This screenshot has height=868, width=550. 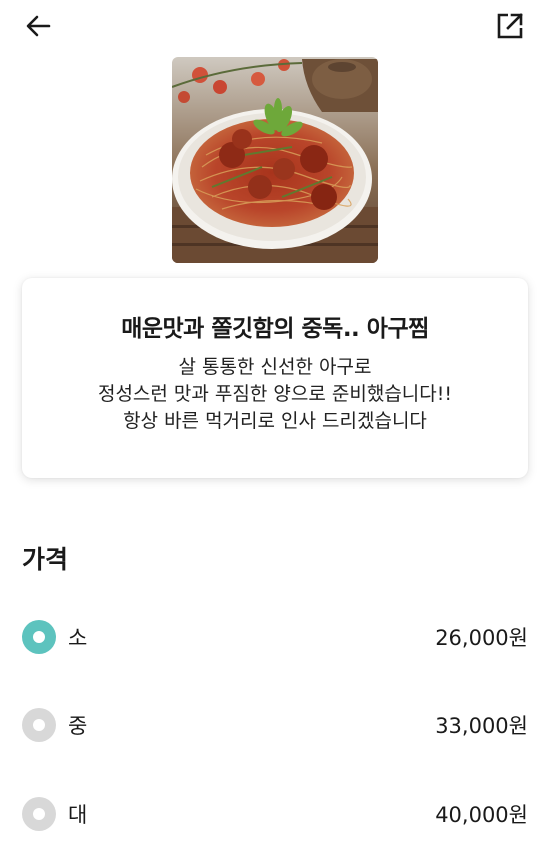 I want to click on share-button, so click(x=510, y=26).